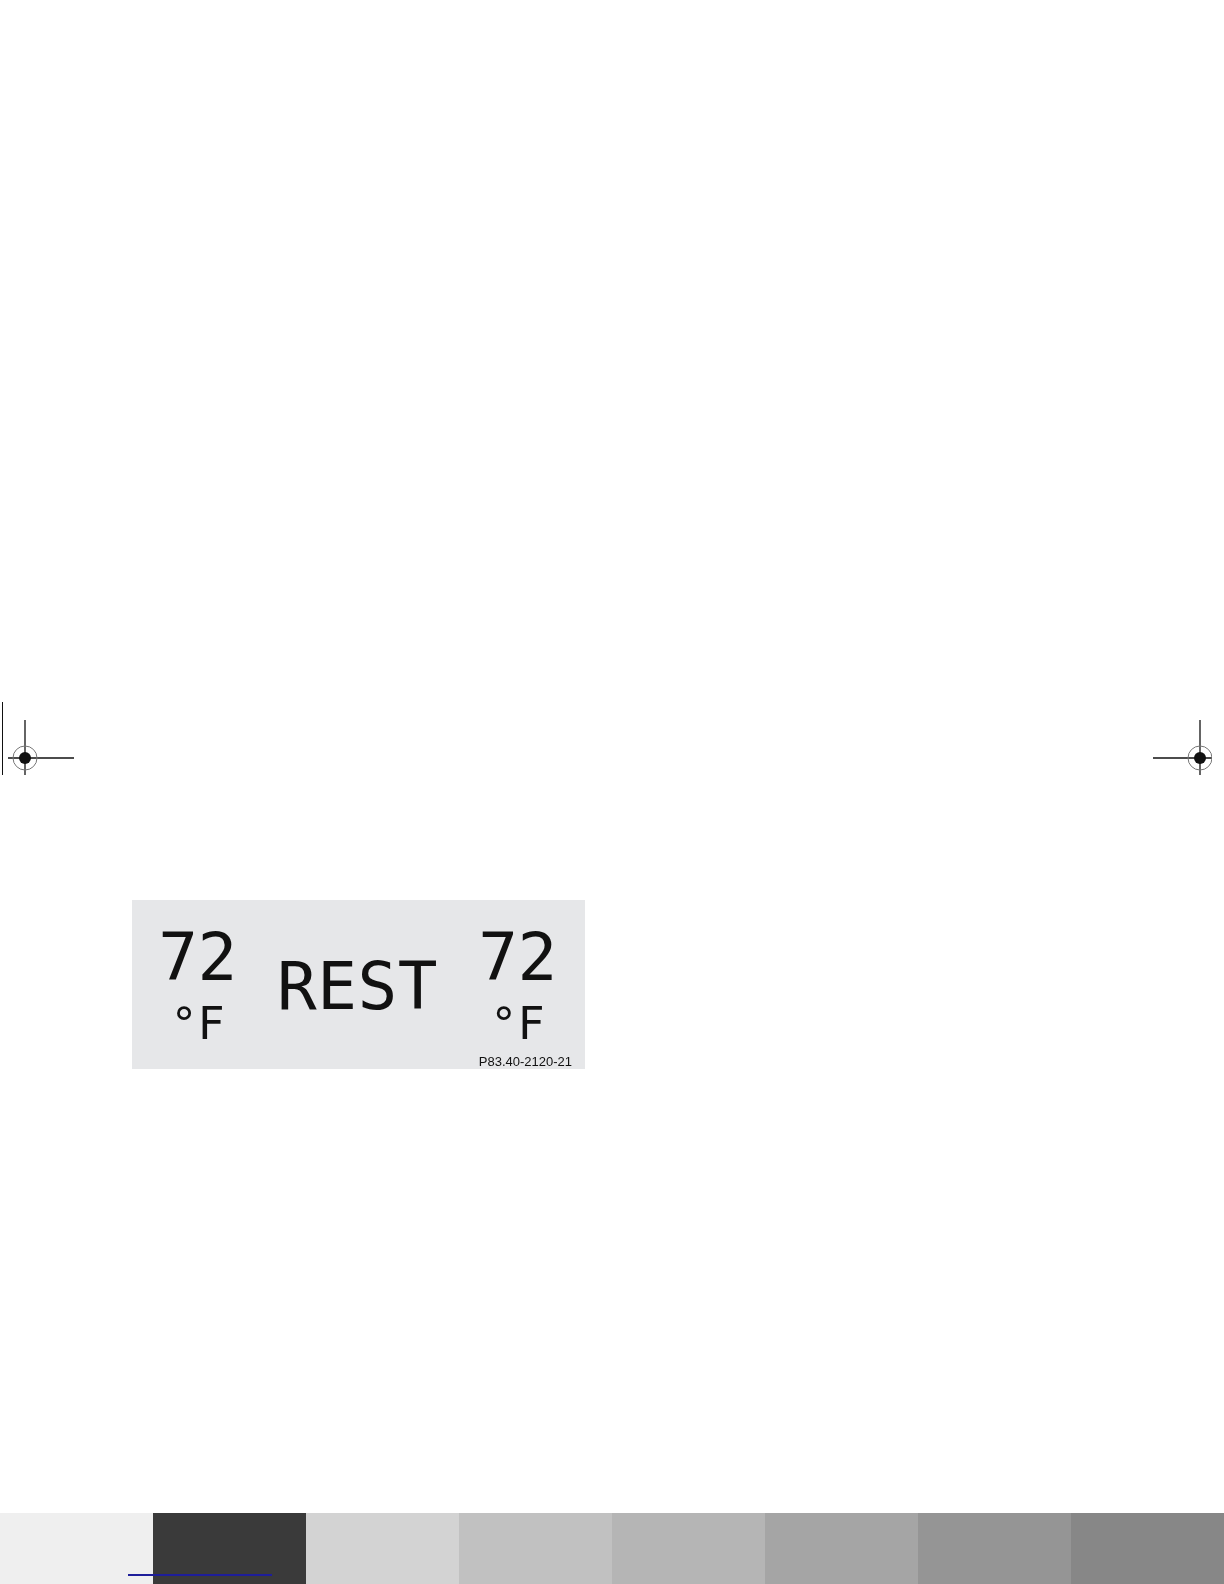 This screenshot has width=1224, height=1584. Describe the element at coordinates (525, 1061) in the screenshot. I see `figure-code: P83.40-2120-21` at that location.